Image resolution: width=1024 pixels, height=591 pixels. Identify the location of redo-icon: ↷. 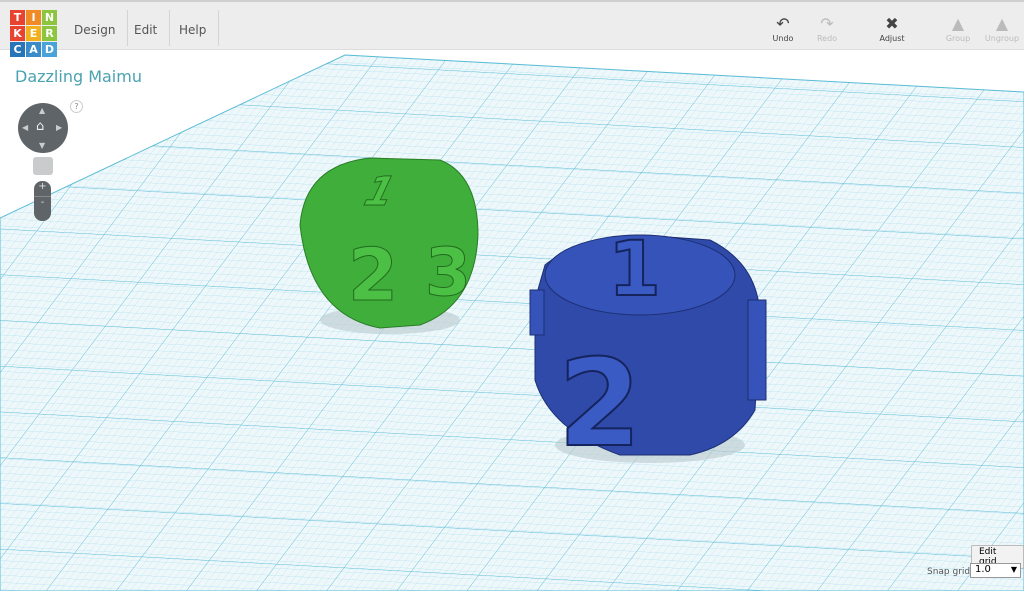
(827, 23).